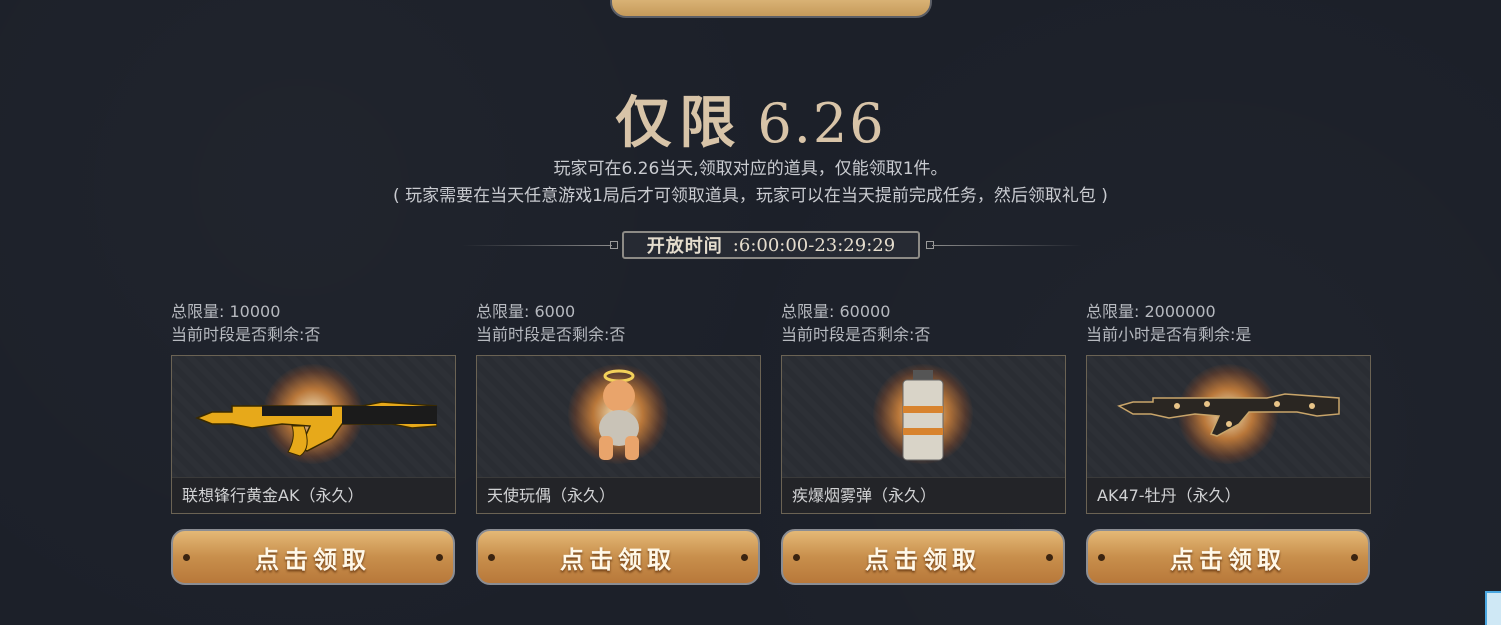 Image resolution: width=1501 pixels, height=625 pixels. Describe the element at coordinates (750, 169) in the screenshot. I see `description-line-1: 玩家可在6.26当天,领取对应的道具，仅能领取1件。` at that location.